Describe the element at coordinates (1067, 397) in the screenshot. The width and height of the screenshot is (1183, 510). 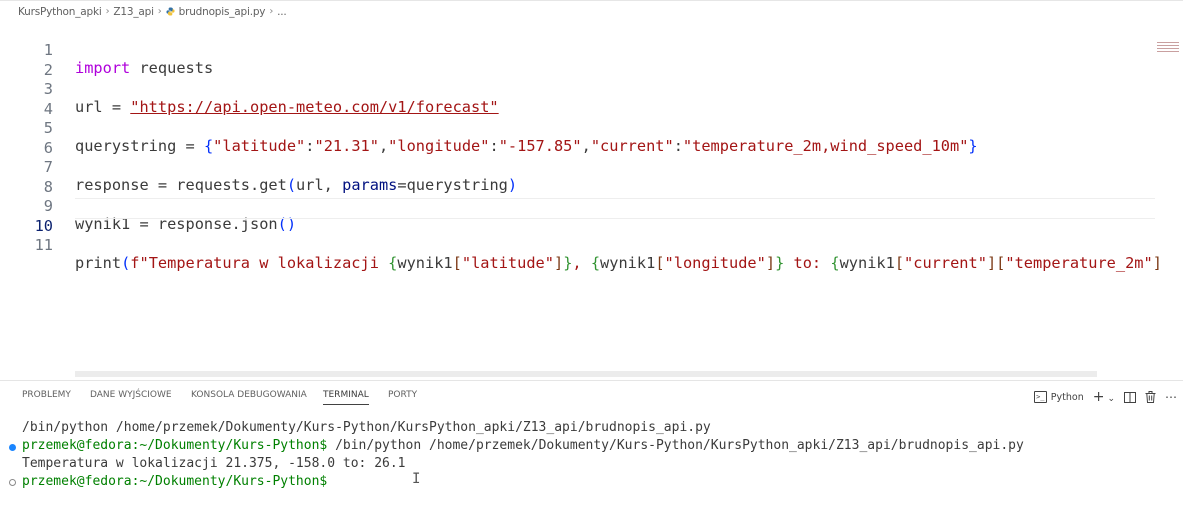
I see `terminal-name: Python` at that location.